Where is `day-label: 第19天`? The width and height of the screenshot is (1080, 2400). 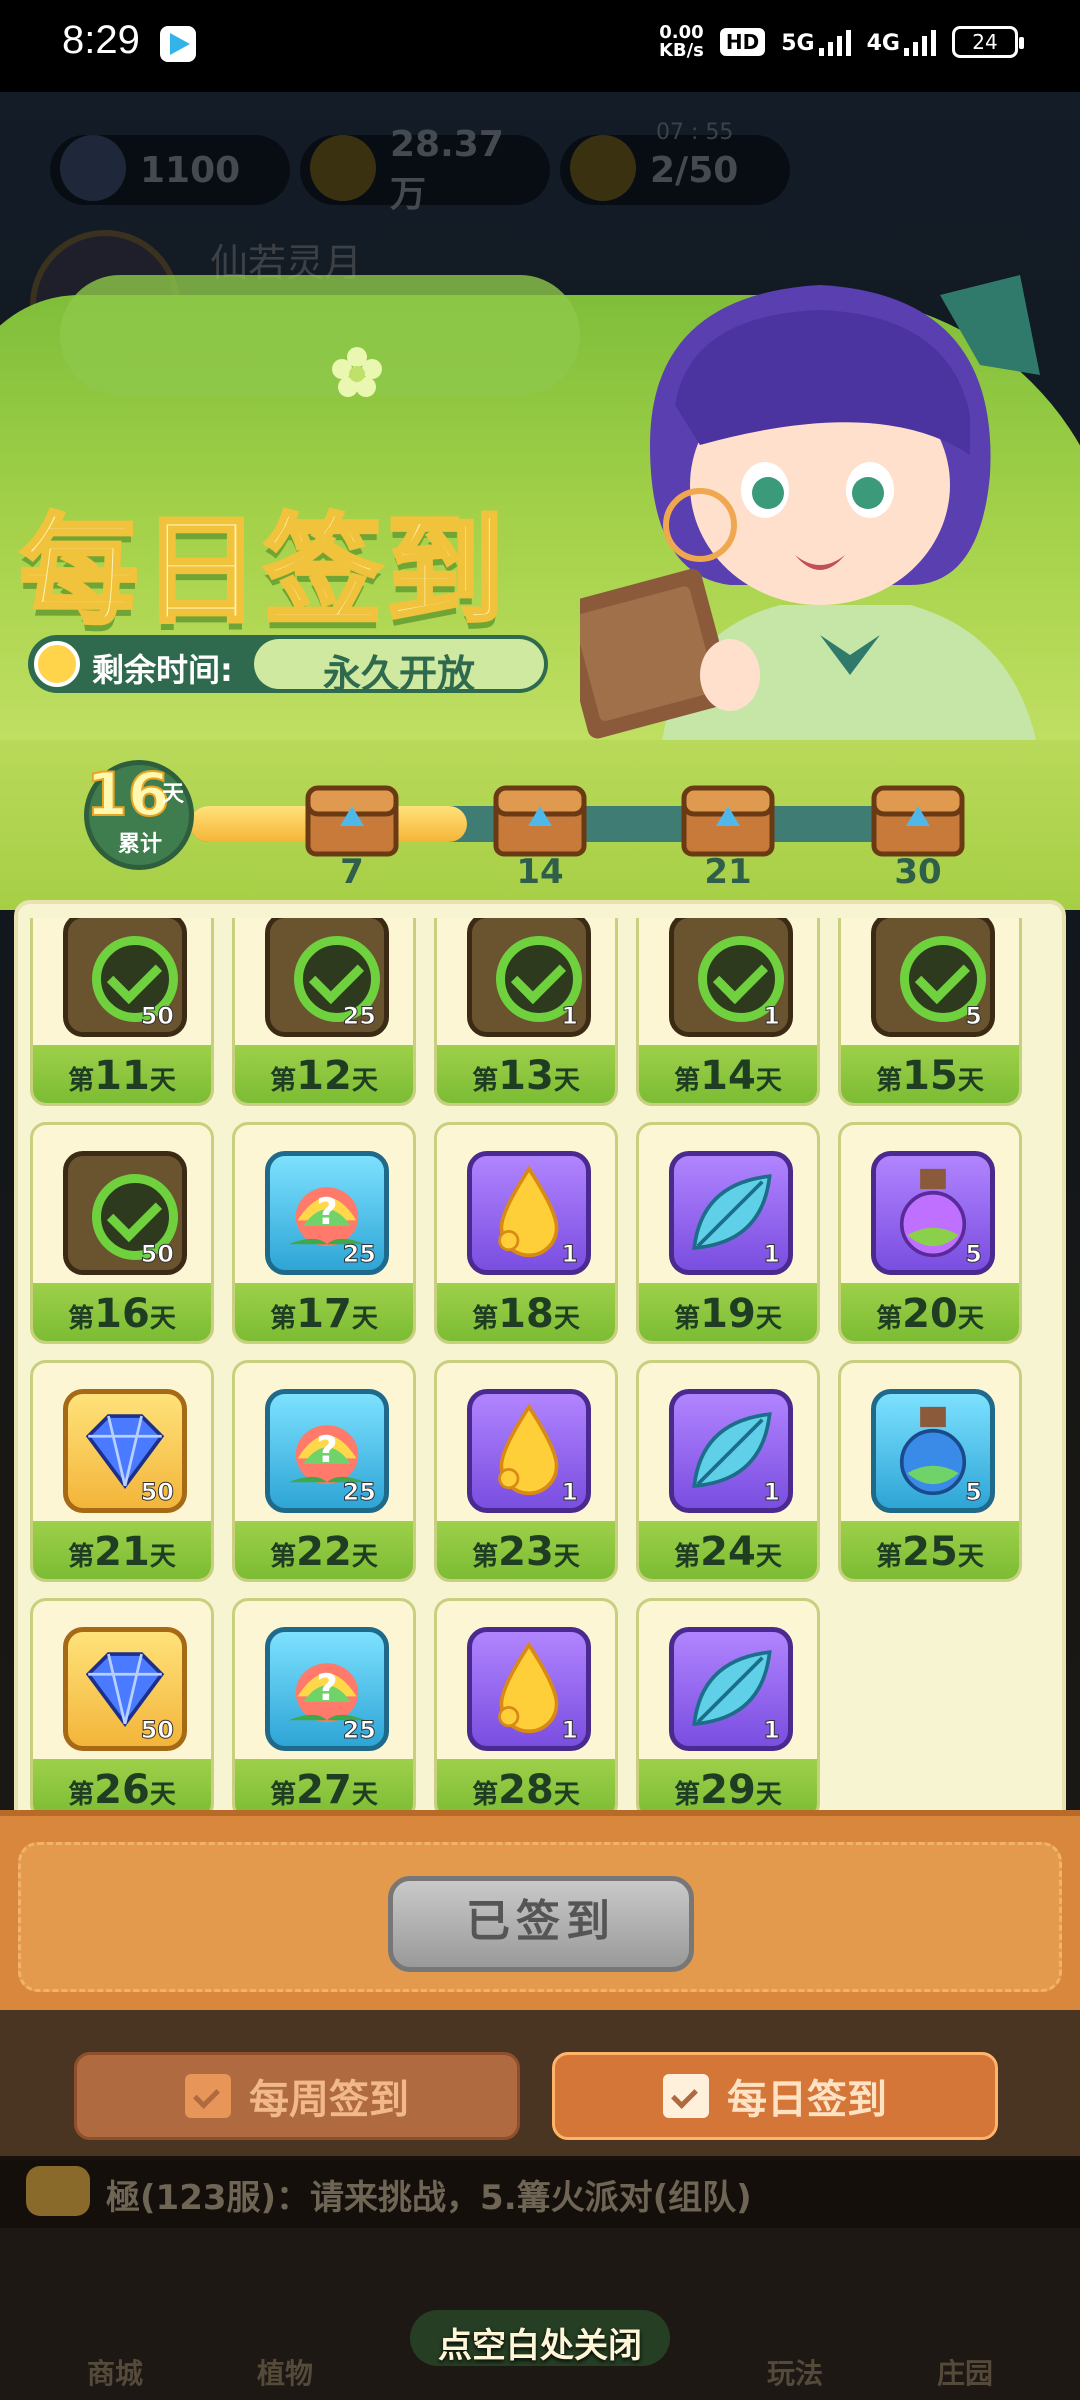 day-label: 第19天 is located at coordinates (728, 1314).